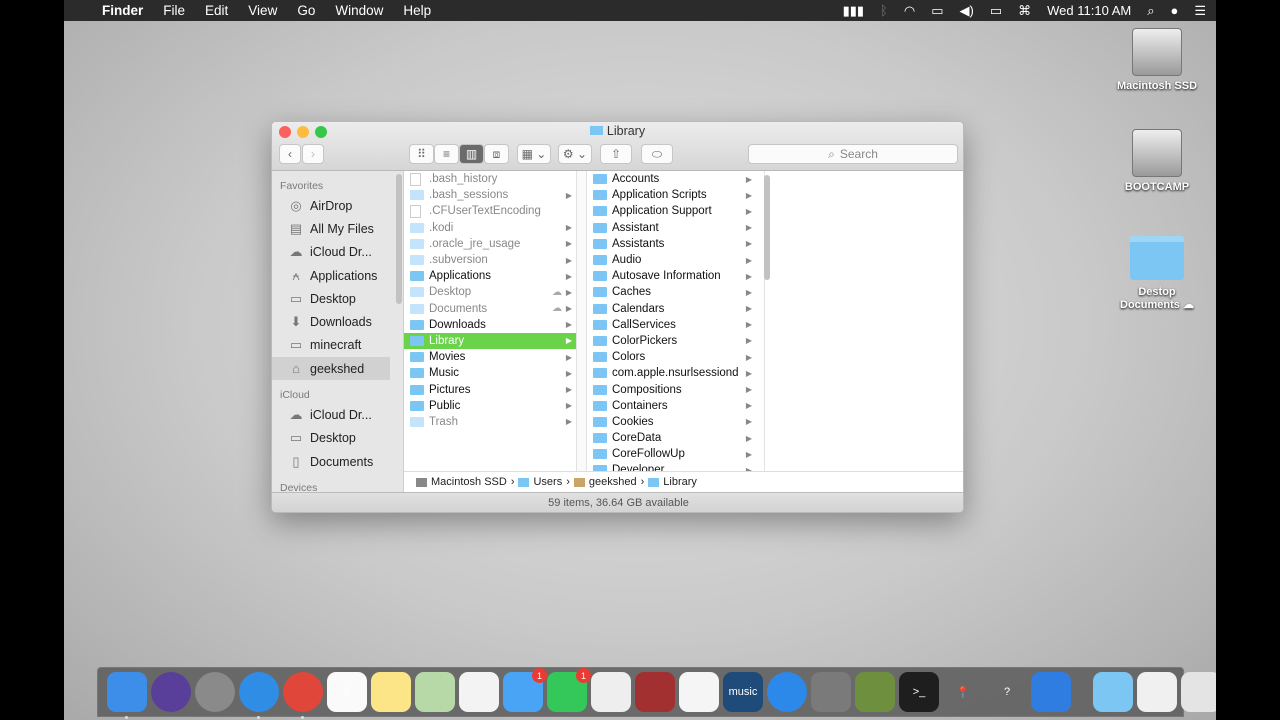  What do you see at coordinates (446, 154) in the screenshot?
I see `list-view-button: ≡` at bounding box center [446, 154].